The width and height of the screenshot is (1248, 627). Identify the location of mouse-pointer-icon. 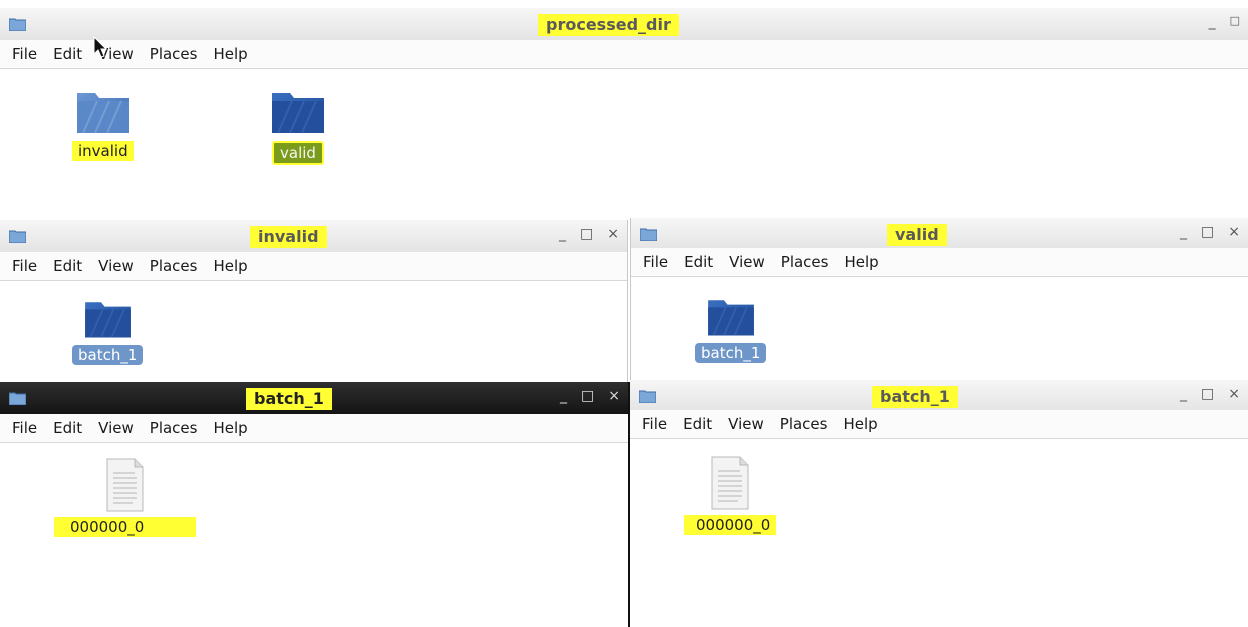
(100, 47).